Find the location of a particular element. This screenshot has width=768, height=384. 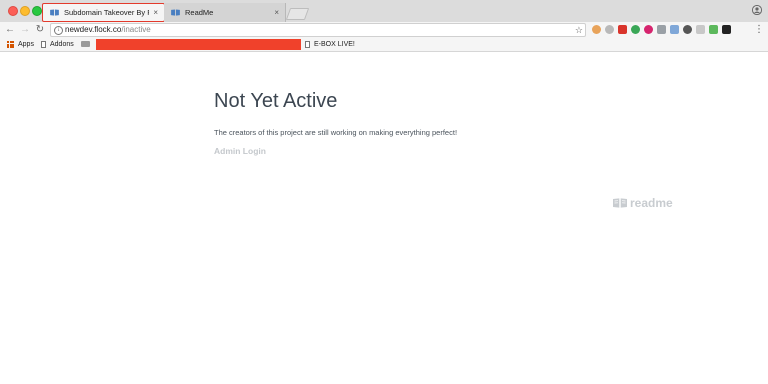

back-arrow-icon: ← is located at coordinates (10, 30).